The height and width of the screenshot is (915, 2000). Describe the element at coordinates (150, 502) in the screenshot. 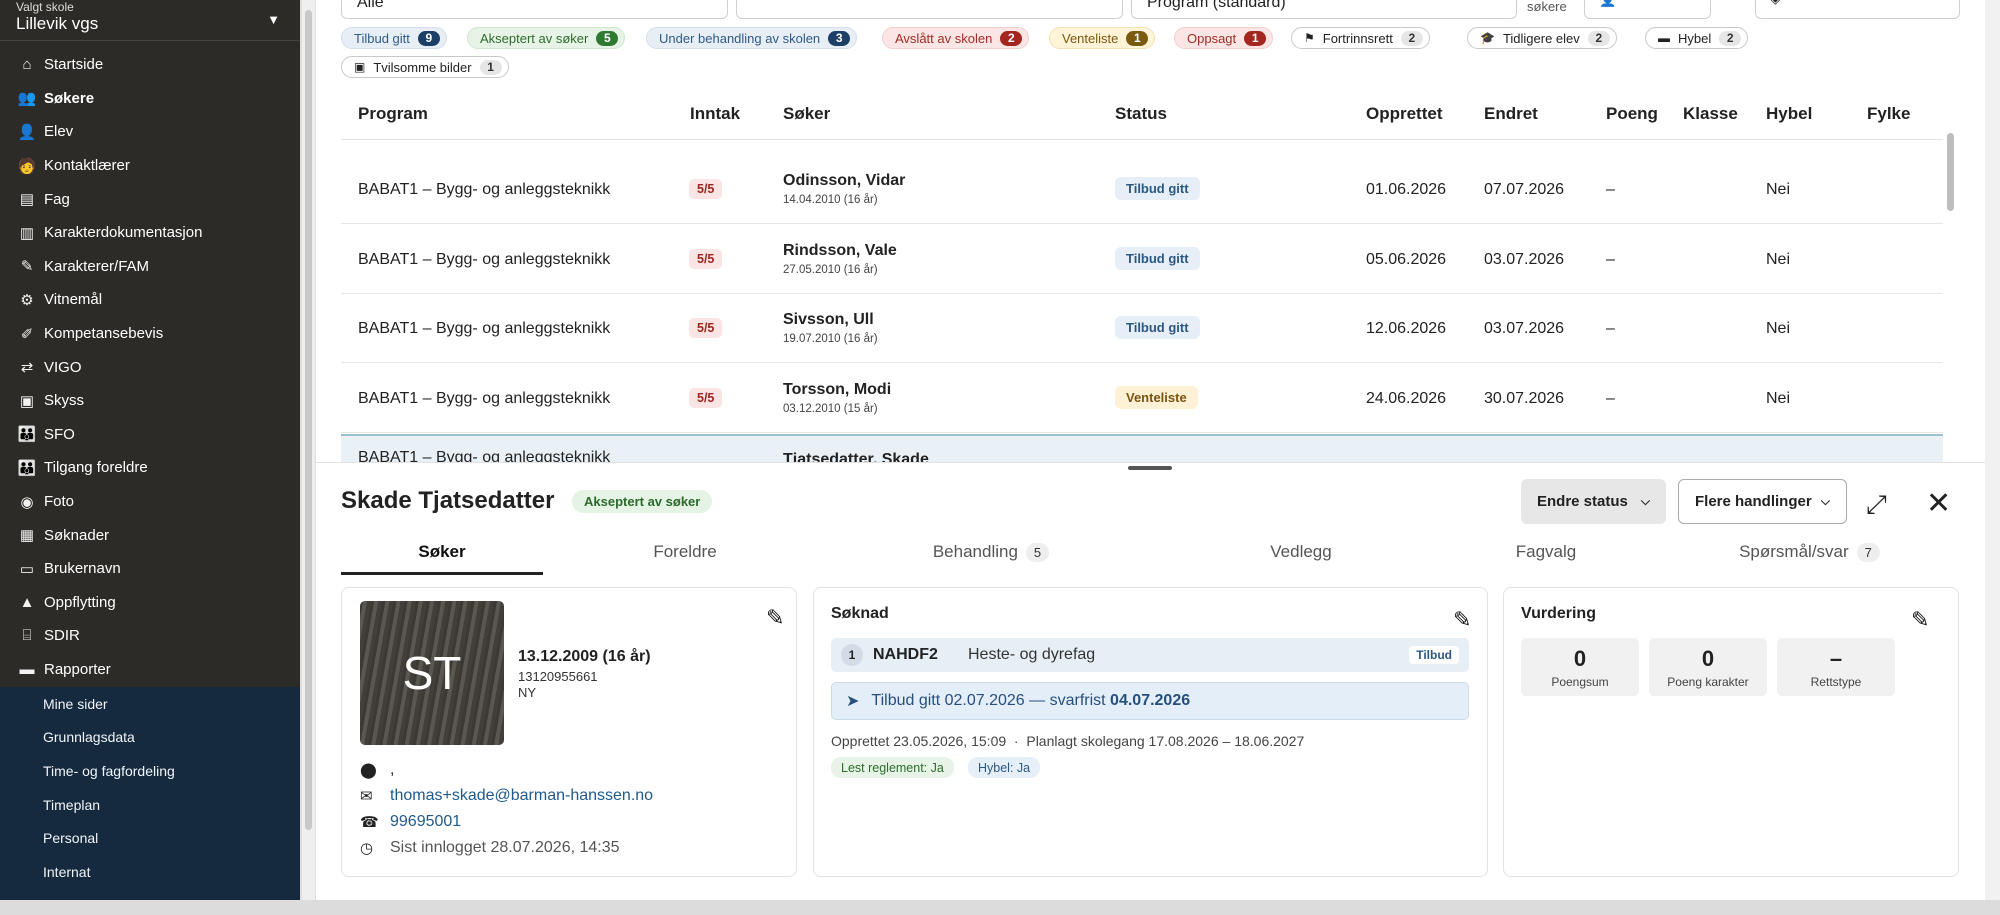

I see `sidebar-item-foto: ◉ Foto` at that location.